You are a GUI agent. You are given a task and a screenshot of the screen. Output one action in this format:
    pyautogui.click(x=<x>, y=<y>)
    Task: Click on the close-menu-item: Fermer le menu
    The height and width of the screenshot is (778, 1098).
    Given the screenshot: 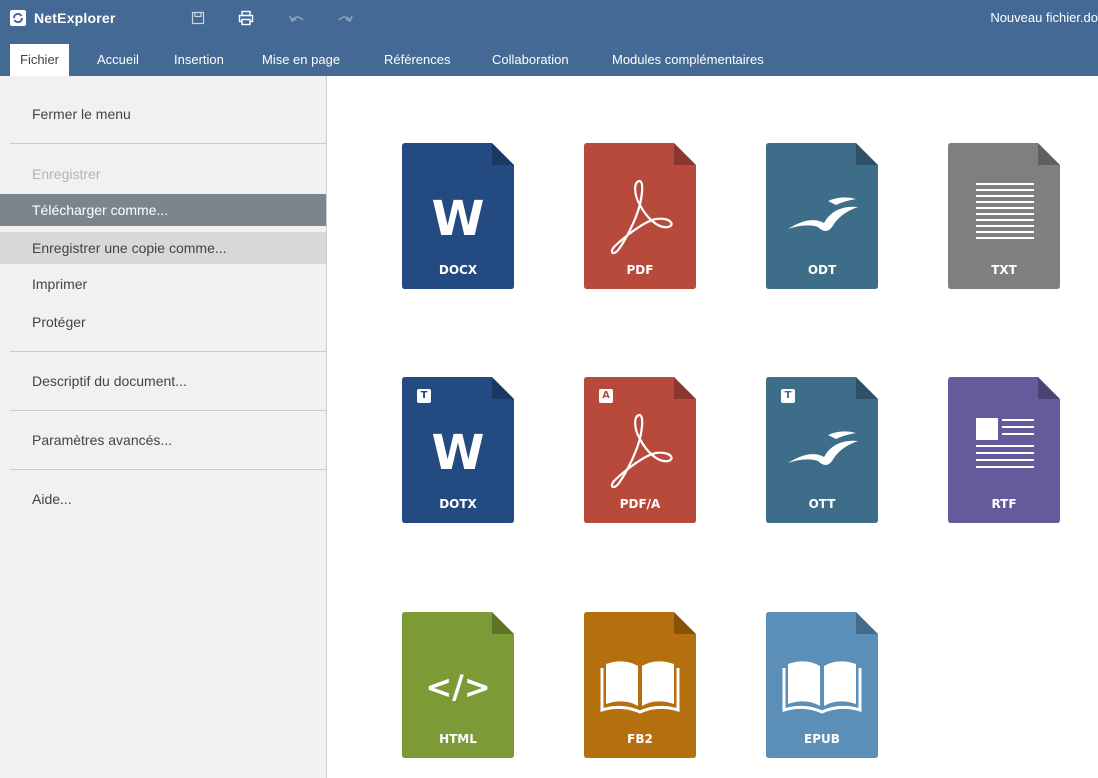 What is the action you would take?
    pyautogui.click(x=163, y=114)
    